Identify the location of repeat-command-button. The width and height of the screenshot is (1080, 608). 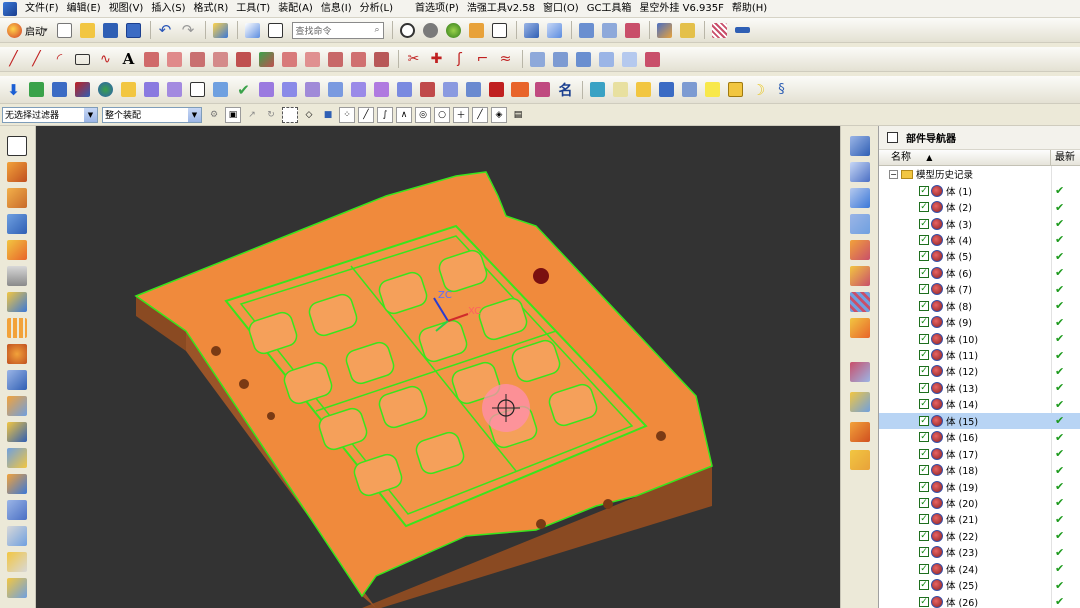
(220, 30).